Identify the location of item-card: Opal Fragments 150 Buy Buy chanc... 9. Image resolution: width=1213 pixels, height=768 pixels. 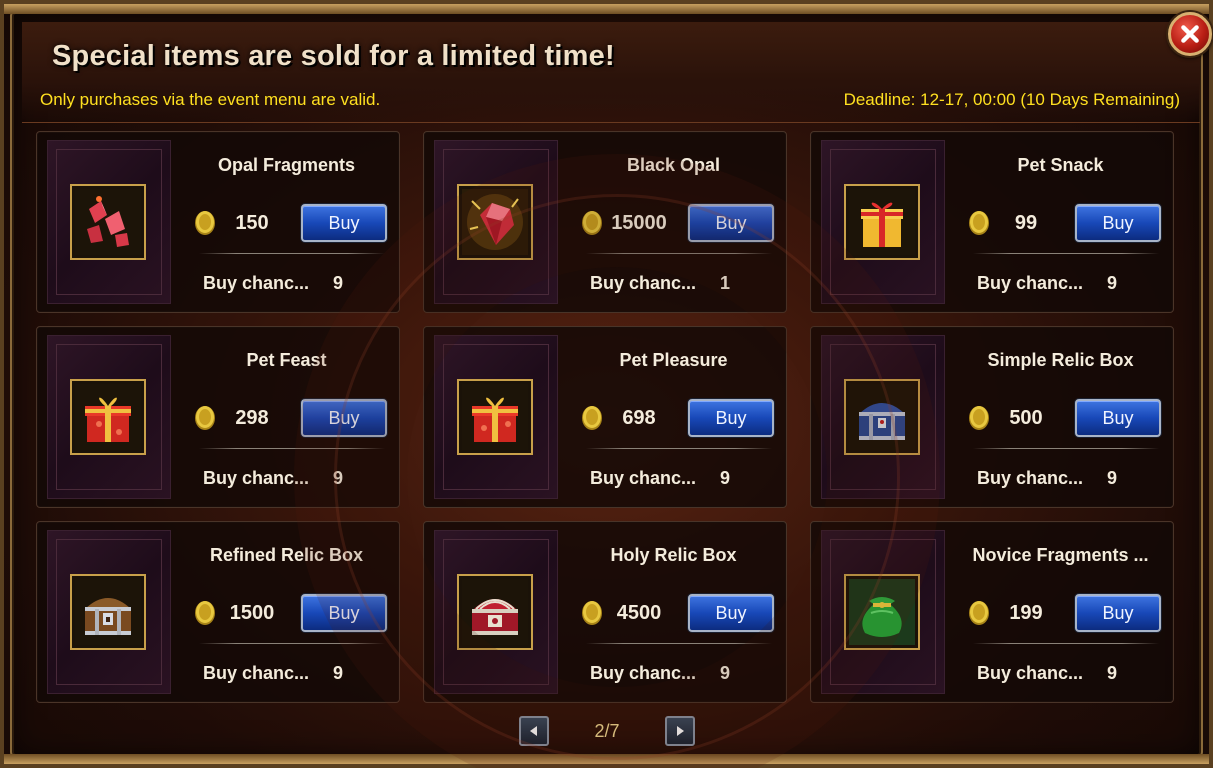
(218, 222).